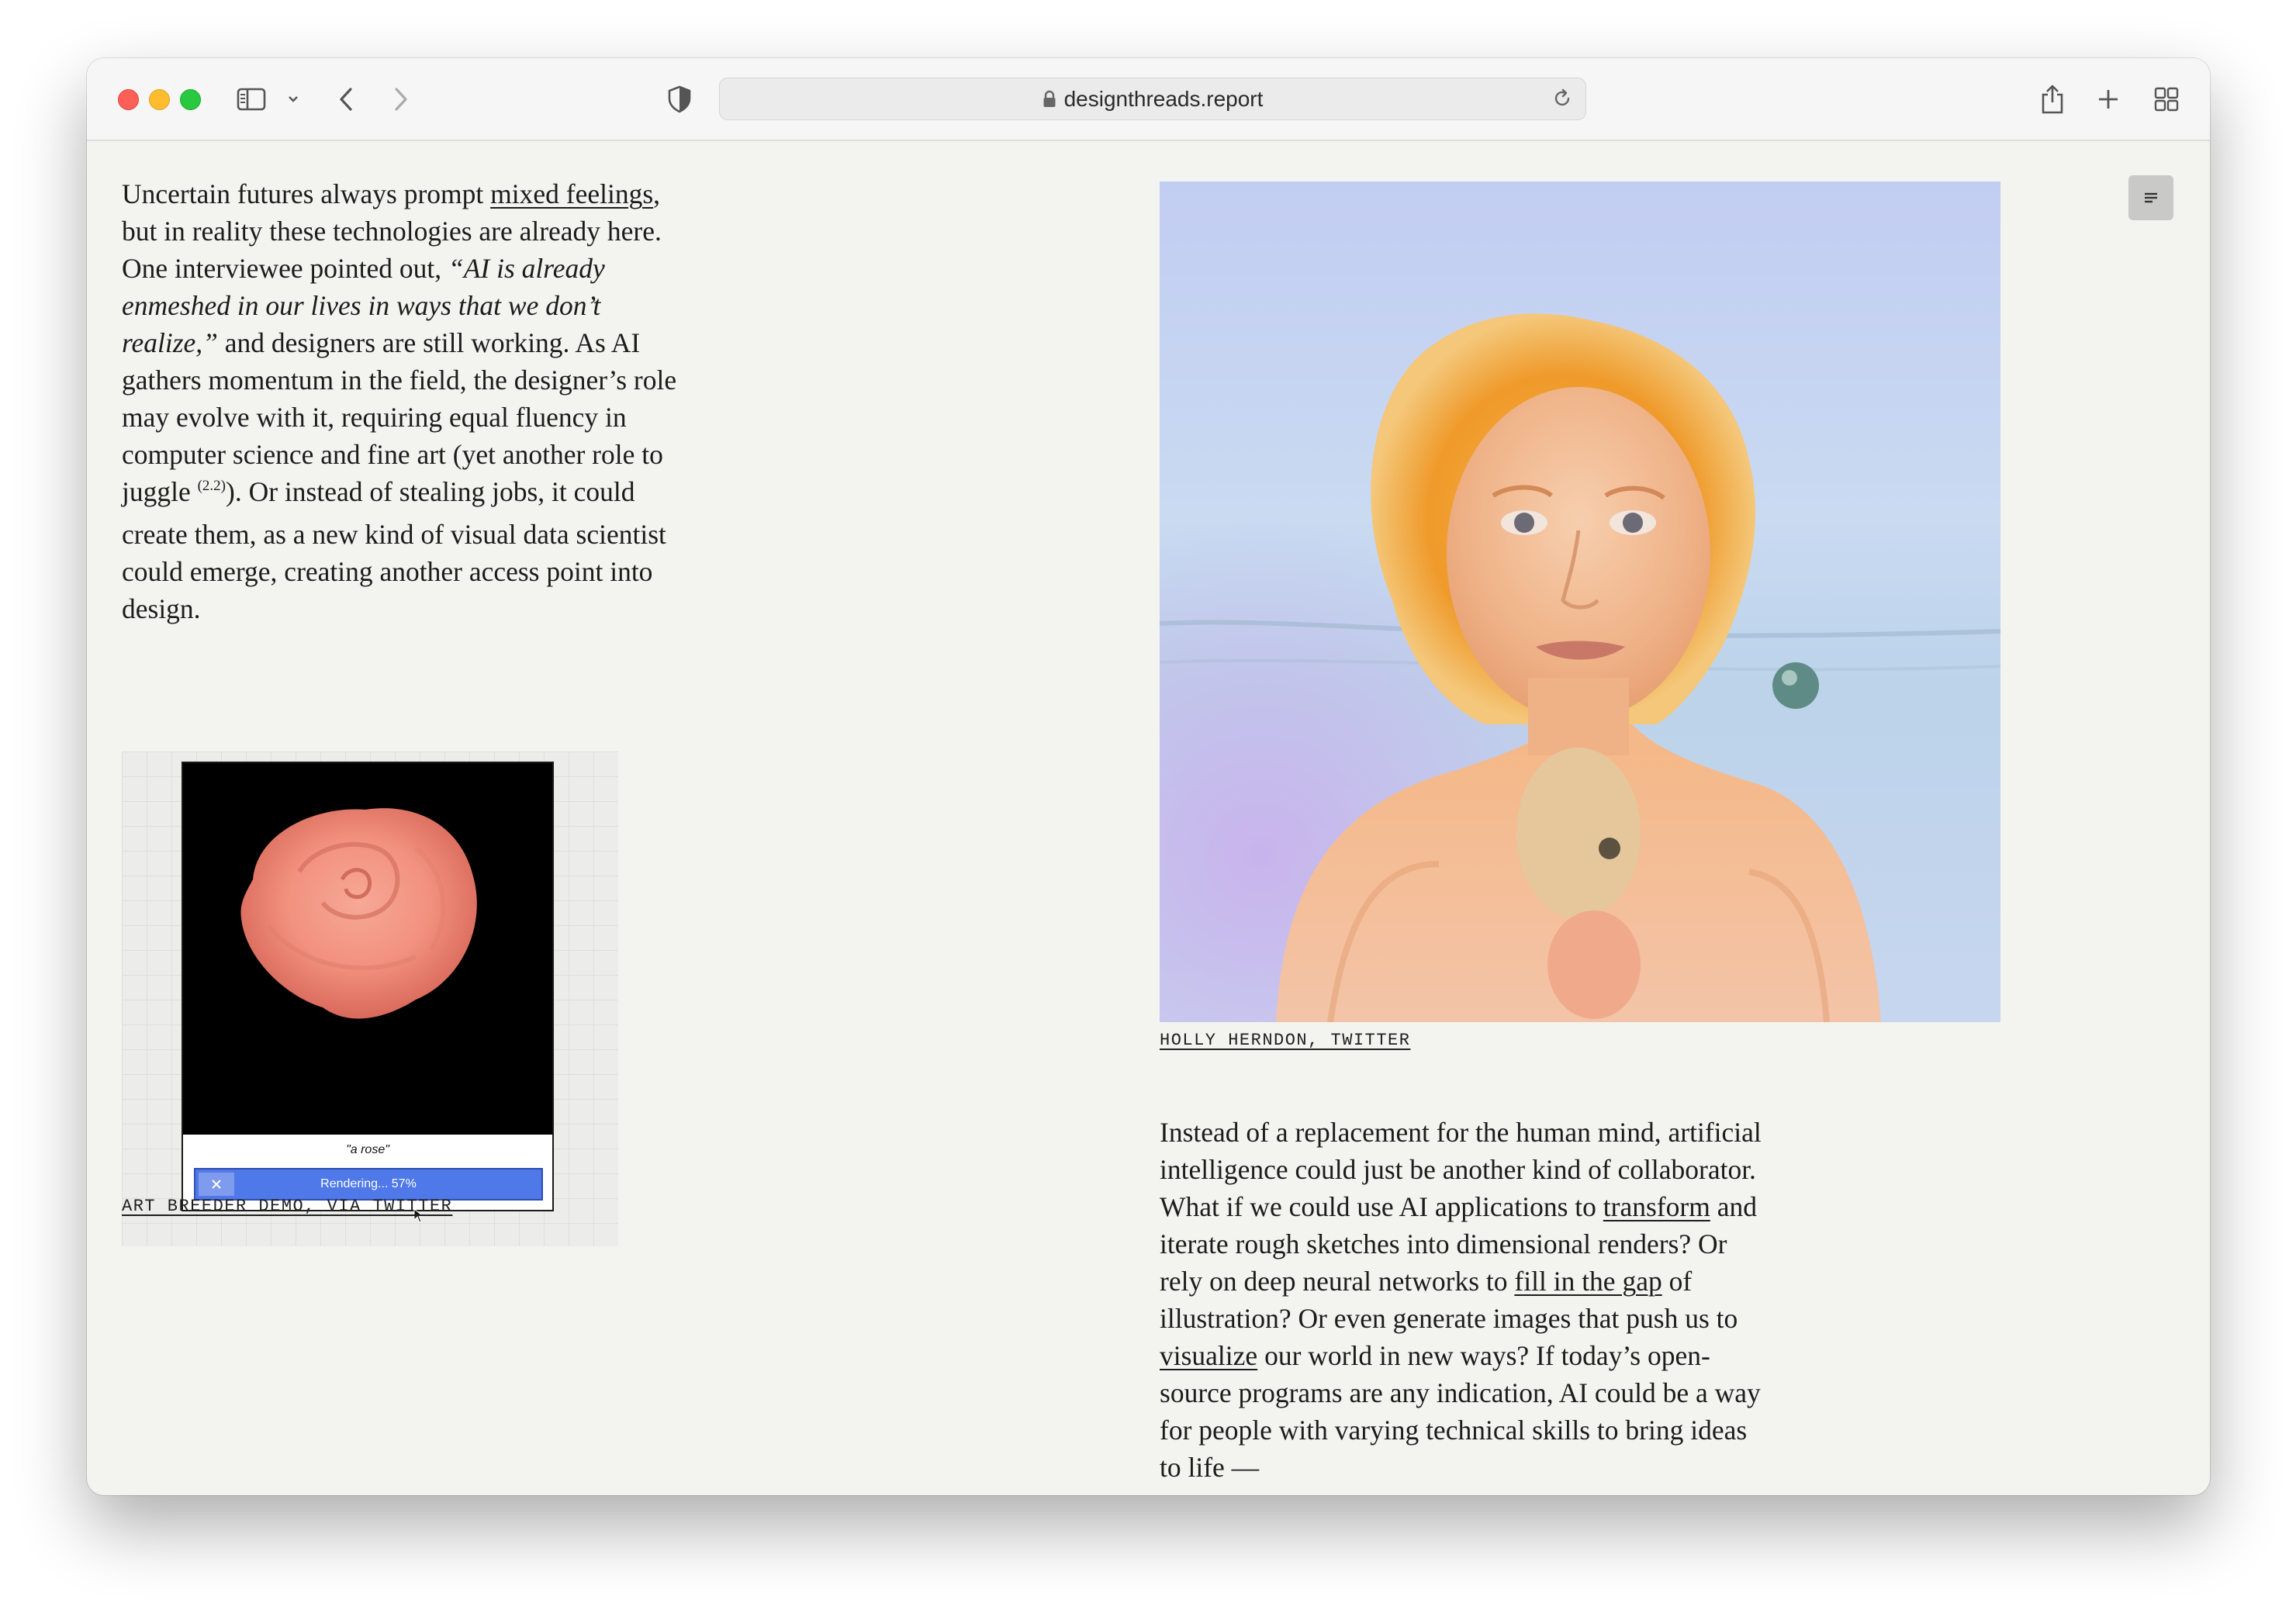 This screenshot has height=1610, width=2296. I want to click on rendering-progress-bar: Rendering... 57%, so click(368, 1184).